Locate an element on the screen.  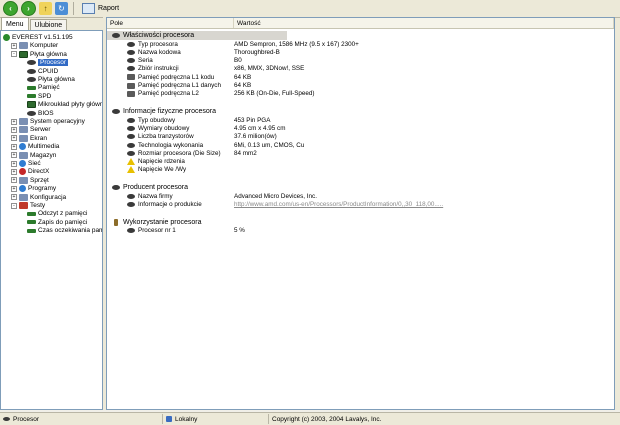
status-local: Lokalny is located at coordinates (186, 419).